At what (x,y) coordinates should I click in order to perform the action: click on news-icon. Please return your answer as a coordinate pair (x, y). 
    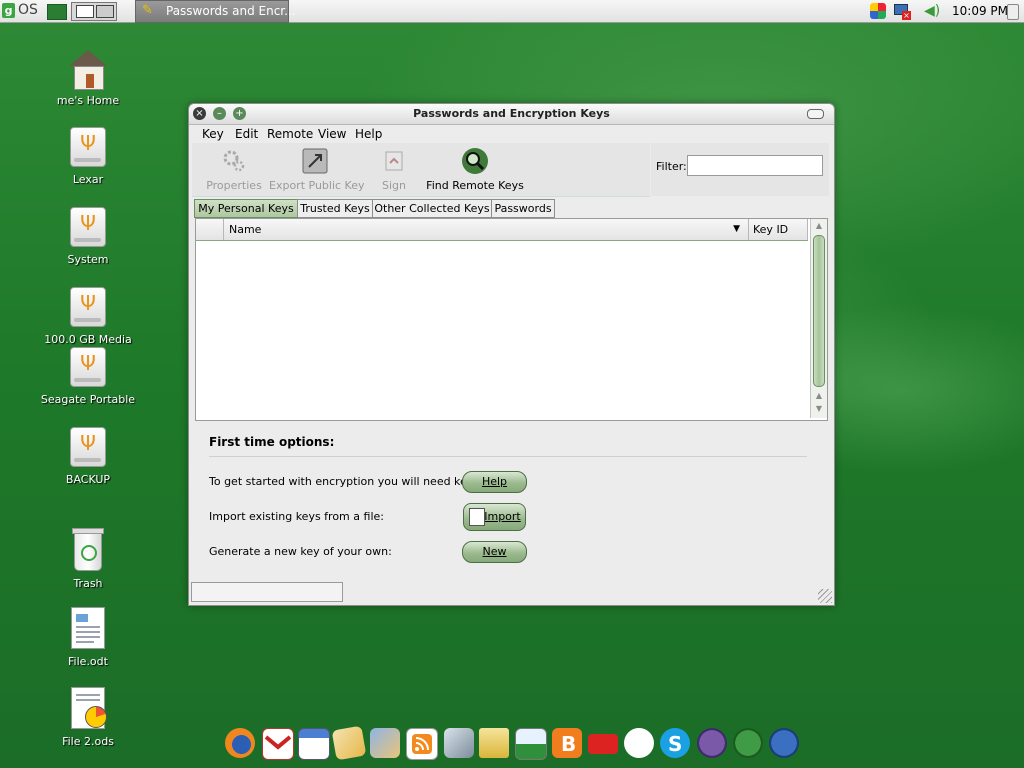
    Looking at the image, I should click on (459, 743).